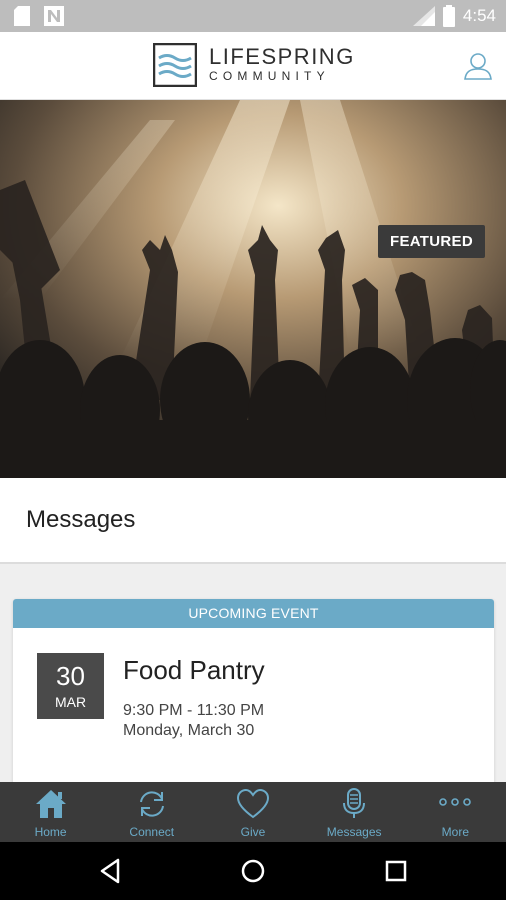 This screenshot has height=900, width=506. I want to click on waves-logo-icon, so click(175, 65).